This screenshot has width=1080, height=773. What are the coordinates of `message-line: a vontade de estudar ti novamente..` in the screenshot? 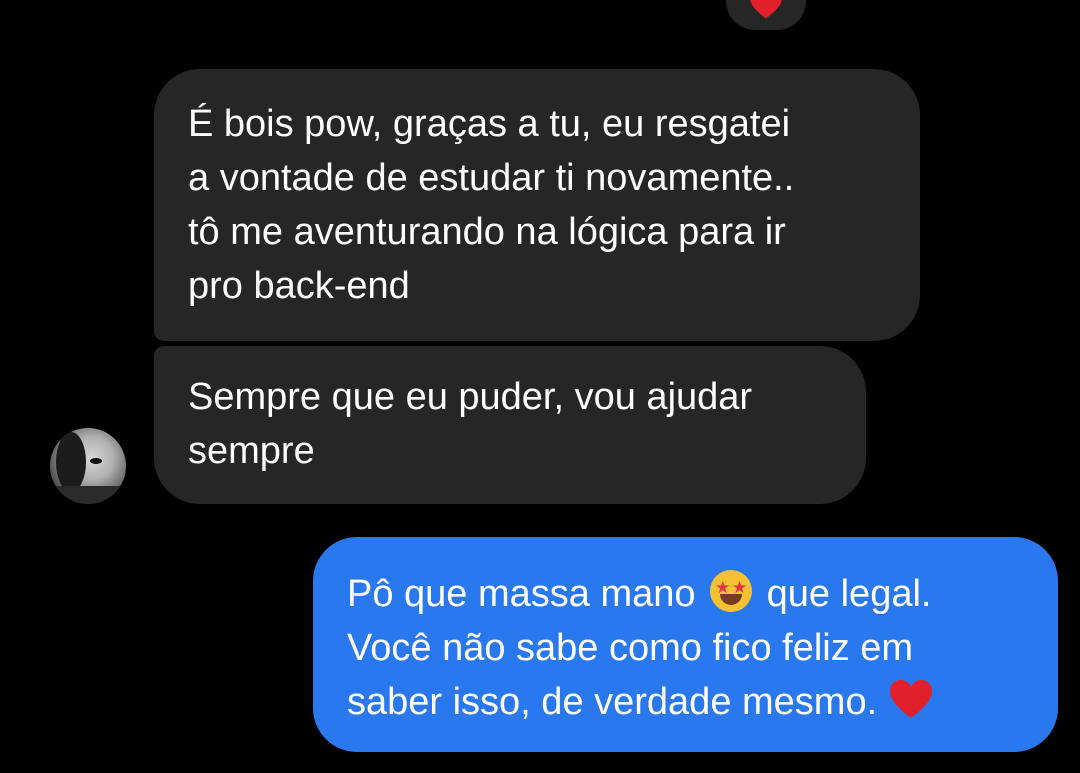 It's located at (491, 178).